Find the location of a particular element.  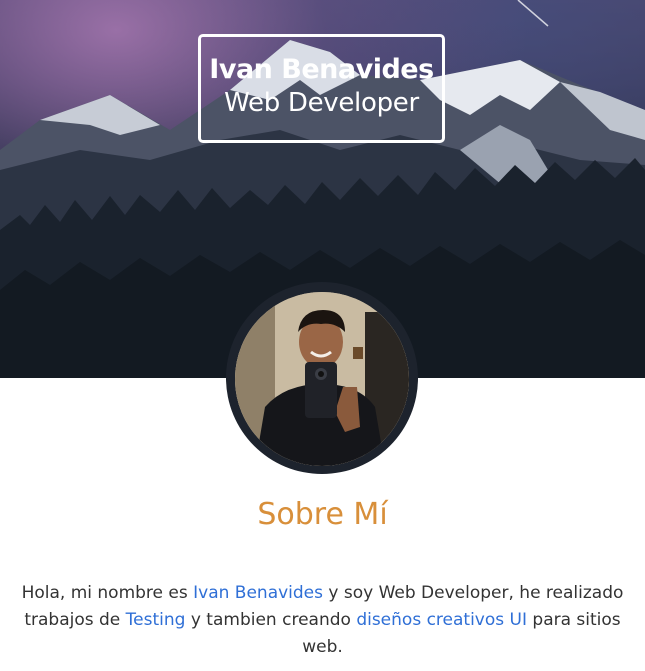

about-text-1: Hola, mi nombre es is located at coordinates (107, 593).